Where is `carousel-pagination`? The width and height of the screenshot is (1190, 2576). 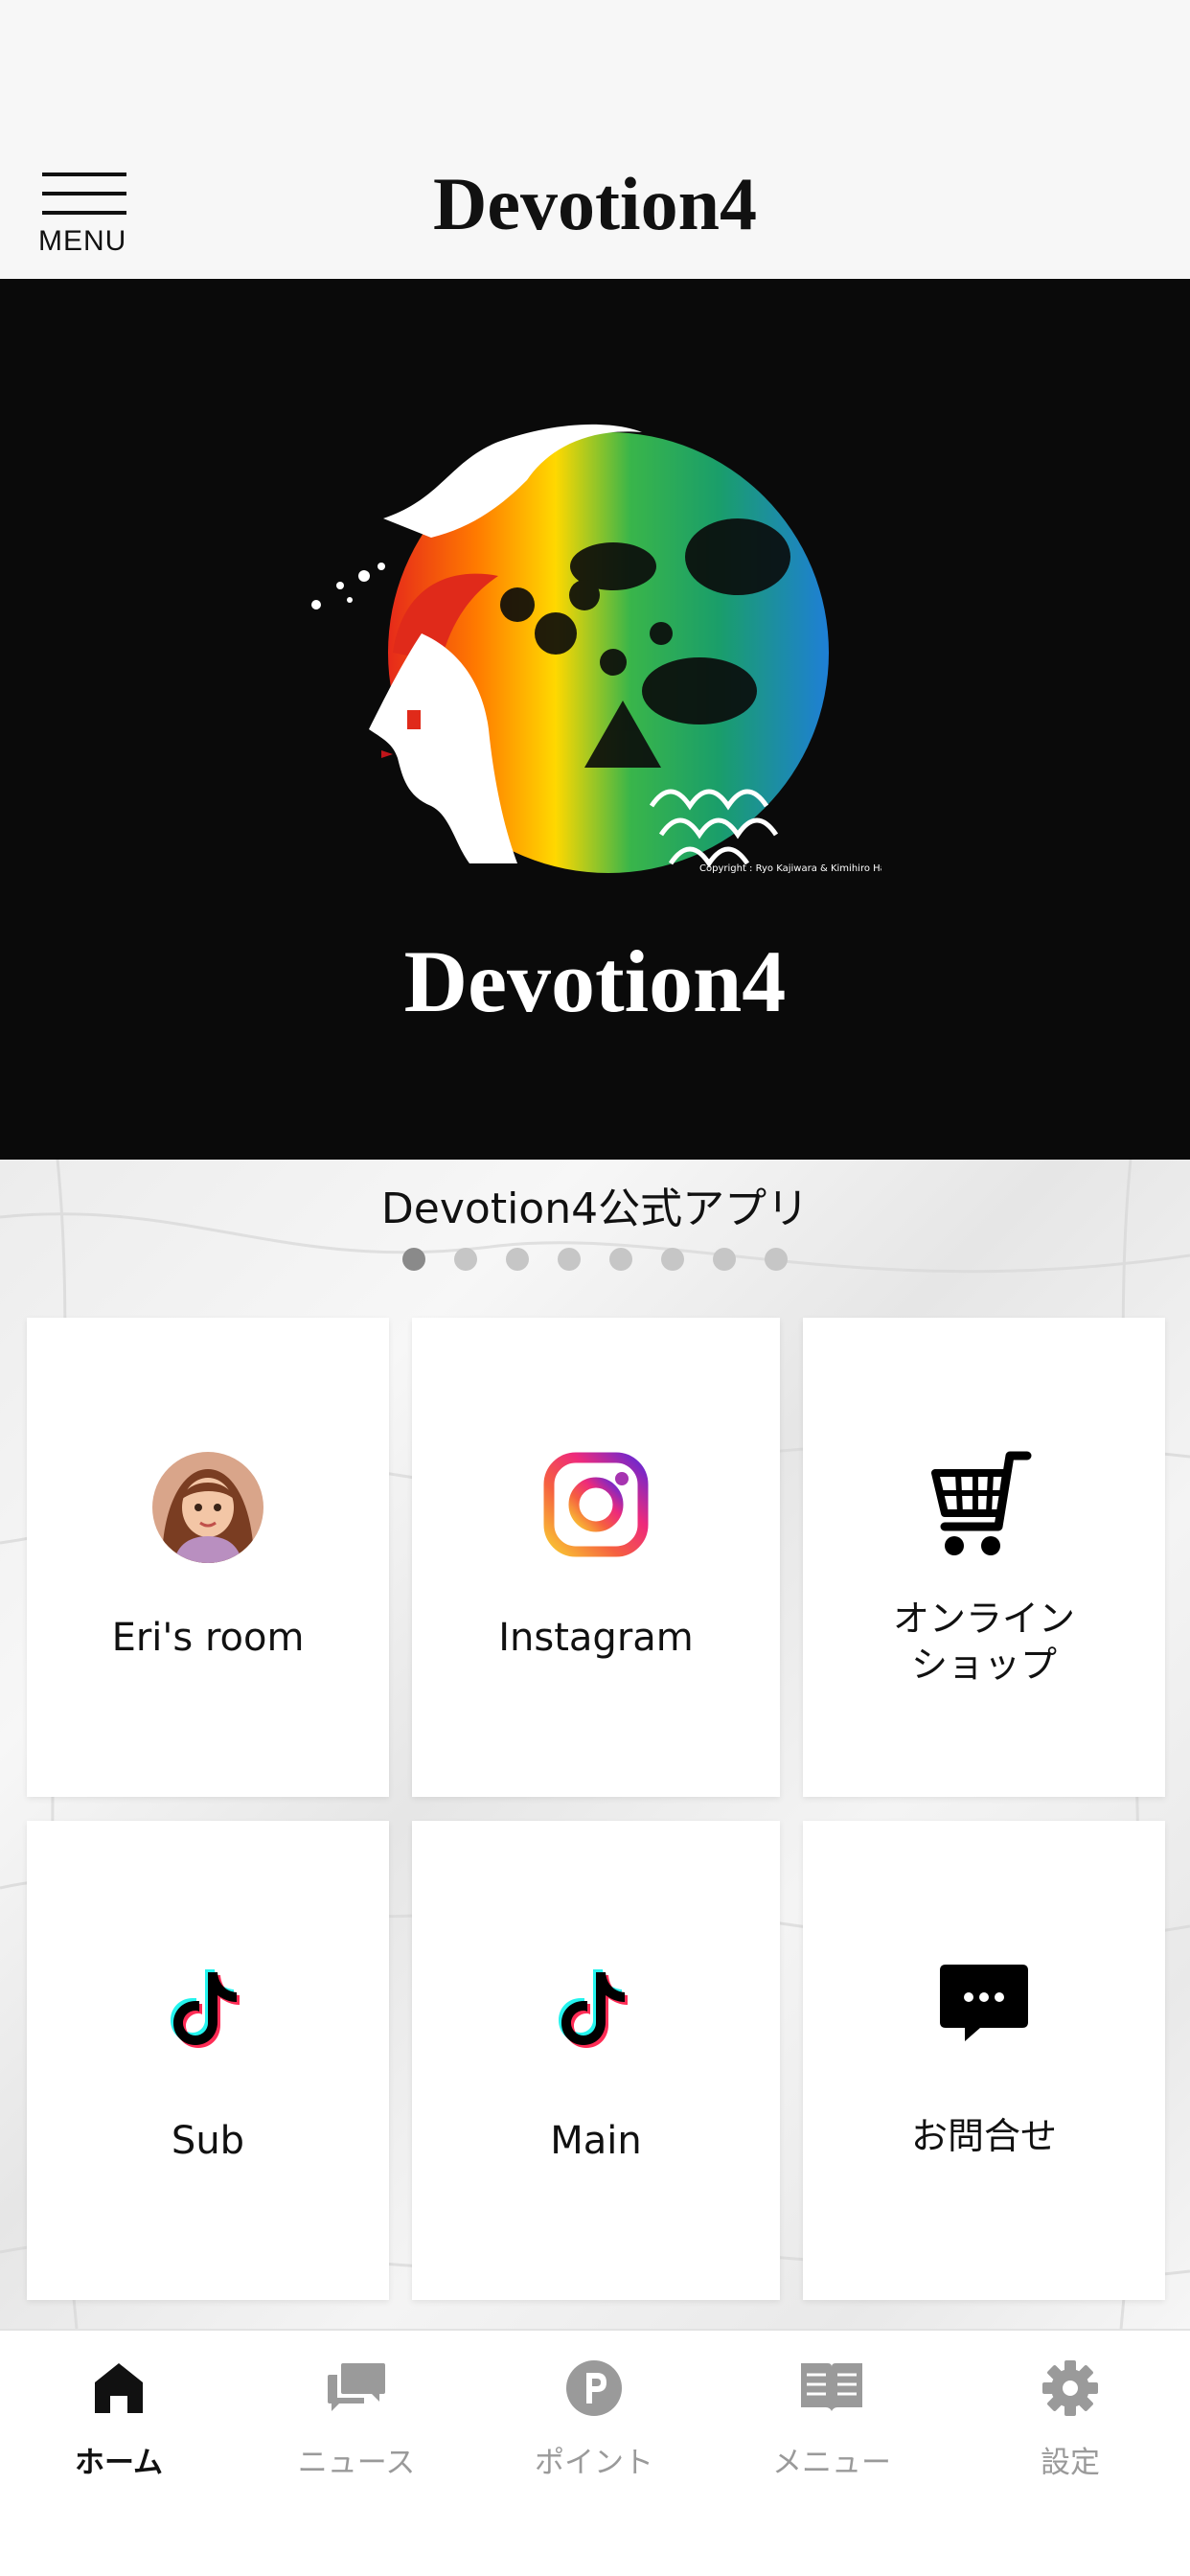
carousel-pagination is located at coordinates (595, 1259).